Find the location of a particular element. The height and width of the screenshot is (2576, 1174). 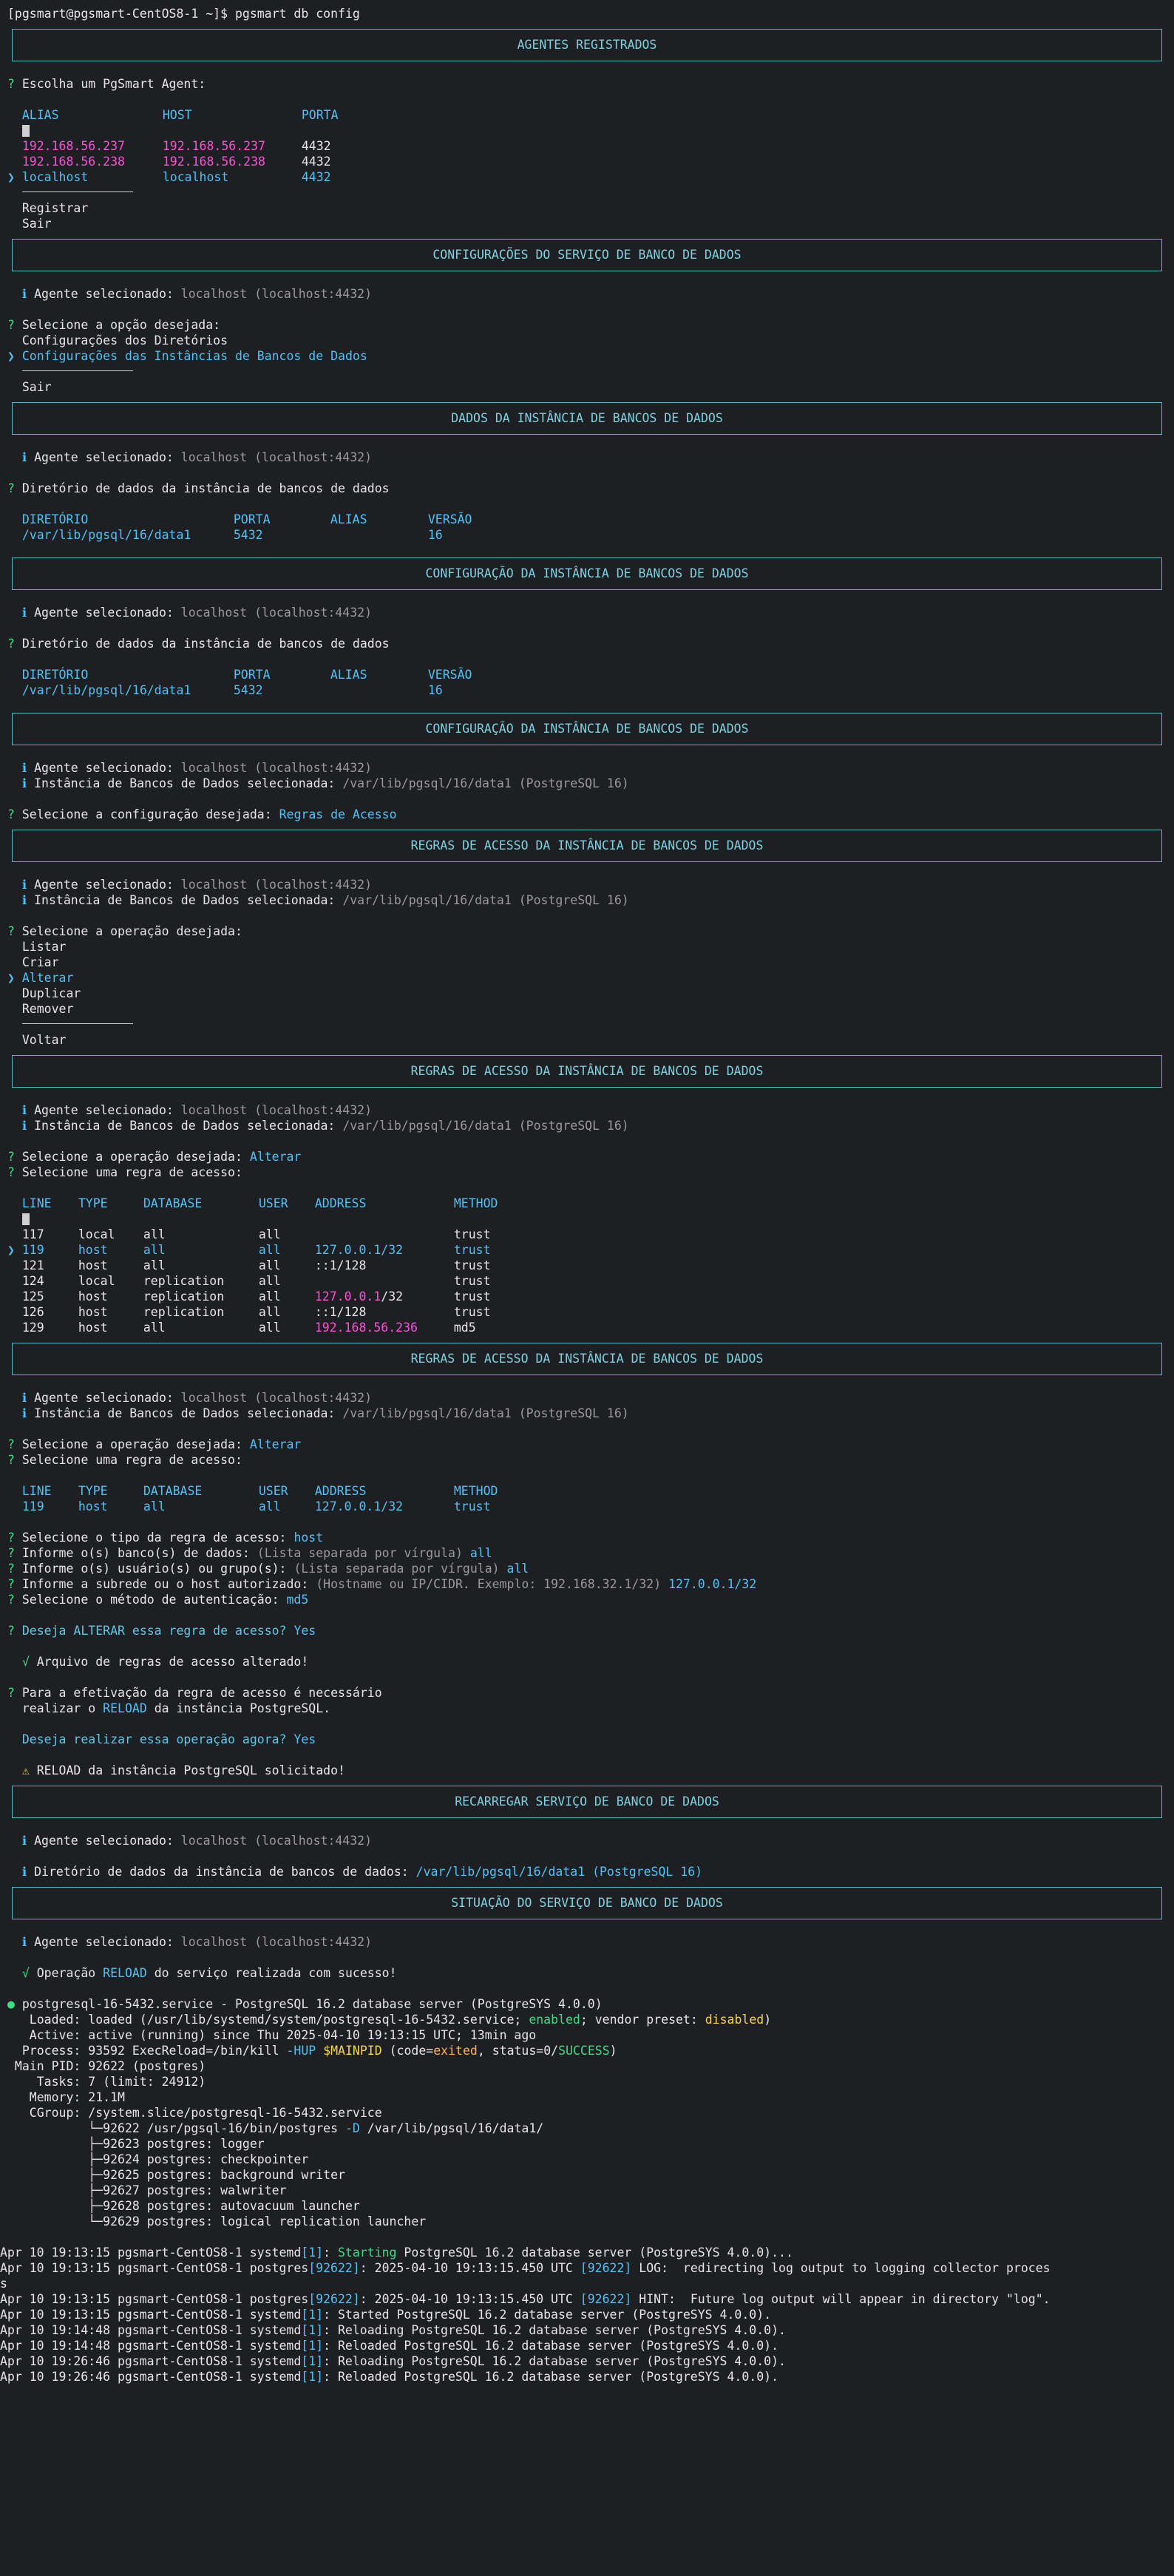

menu-item-registrar: Registrar is located at coordinates (587, 208).